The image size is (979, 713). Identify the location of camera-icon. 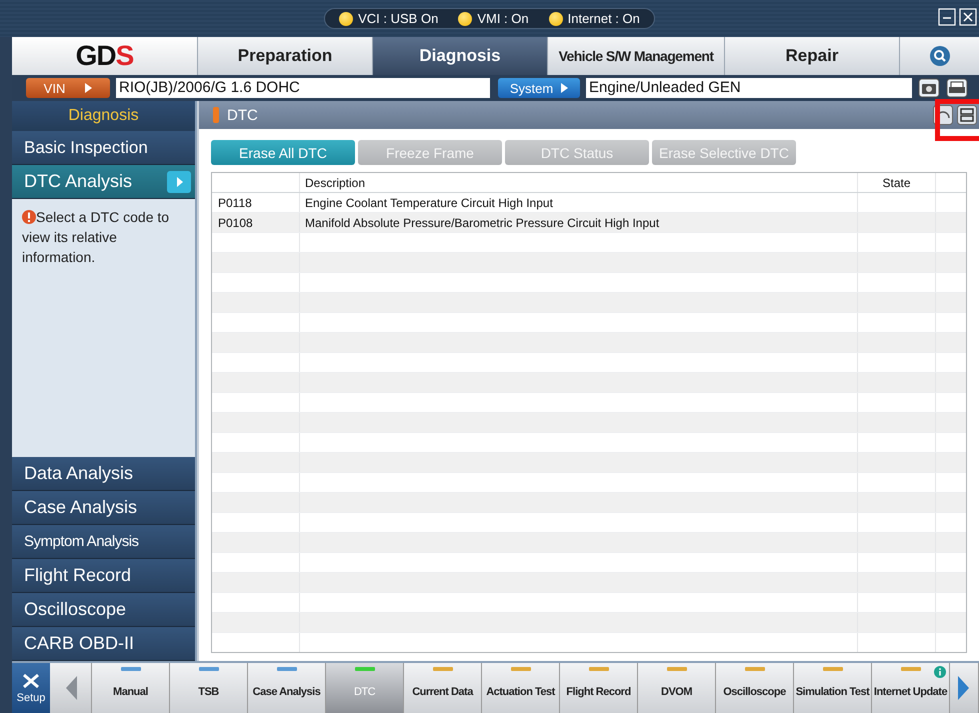
(929, 88).